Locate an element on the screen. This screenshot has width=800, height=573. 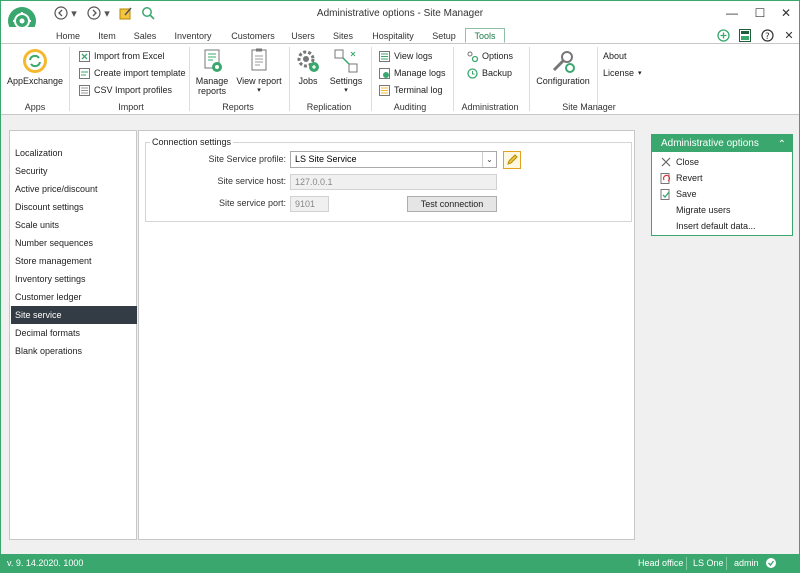
view-report-icon is located at coordinates (259, 61).